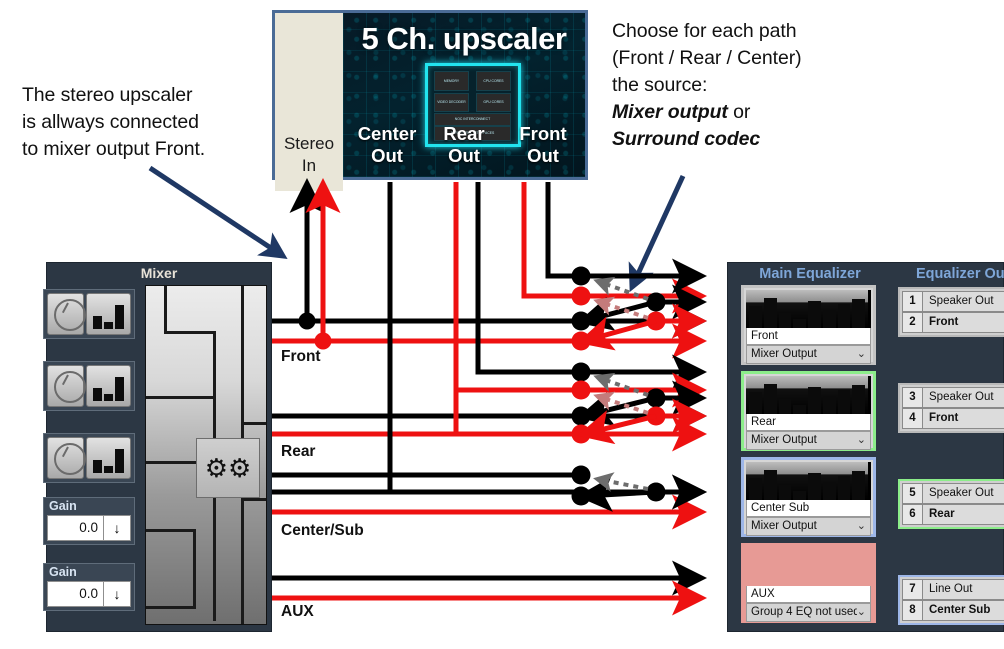  I want to click on bus-label-rear: Rear, so click(298, 451).